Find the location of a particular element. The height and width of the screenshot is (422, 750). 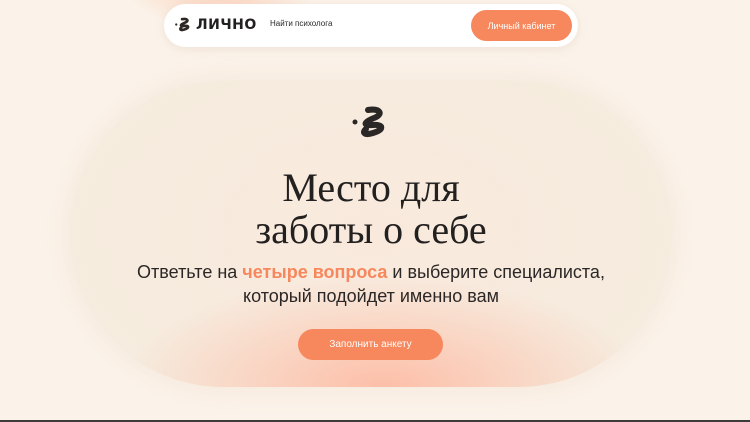

find-psychologist-link: Найти психолога is located at coordinates (301, 23).